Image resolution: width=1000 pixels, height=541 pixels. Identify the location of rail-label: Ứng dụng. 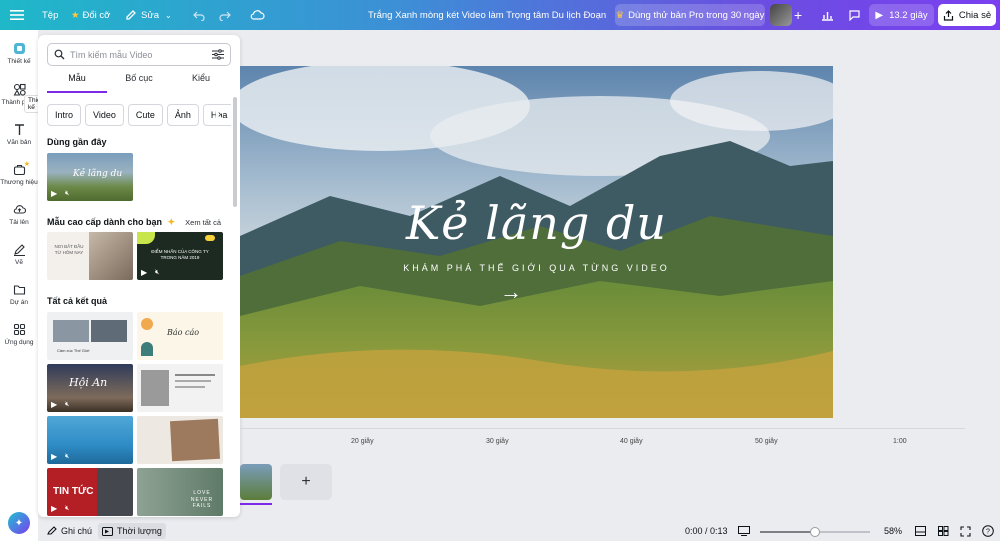
(19, 342).